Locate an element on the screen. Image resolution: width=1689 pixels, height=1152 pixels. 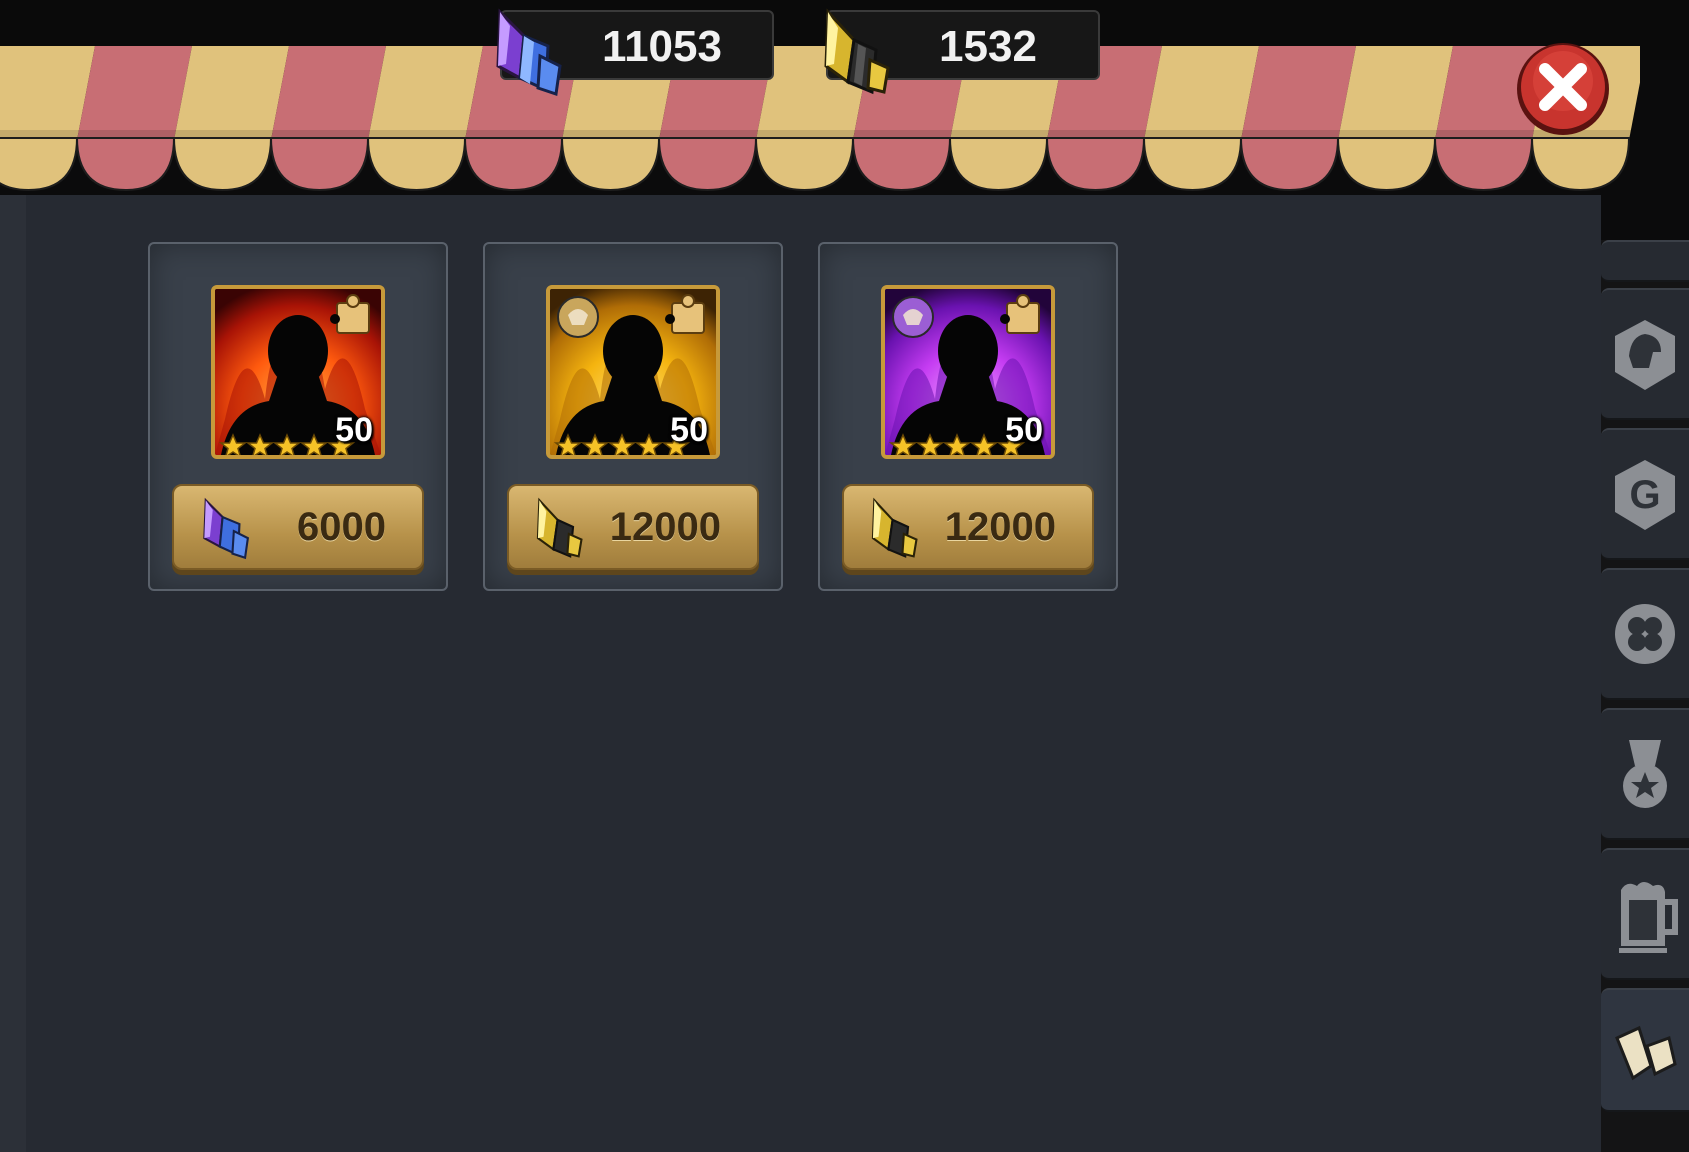
helmet-icon is located at coordinates (1645, 355).